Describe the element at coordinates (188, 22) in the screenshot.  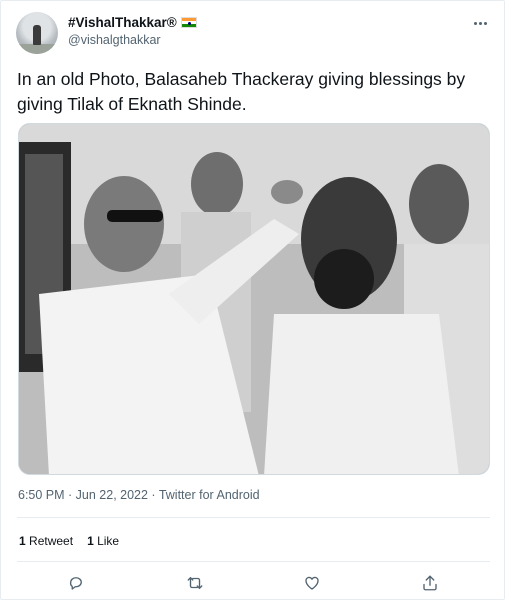
I see `india-flag-icon` at that location.